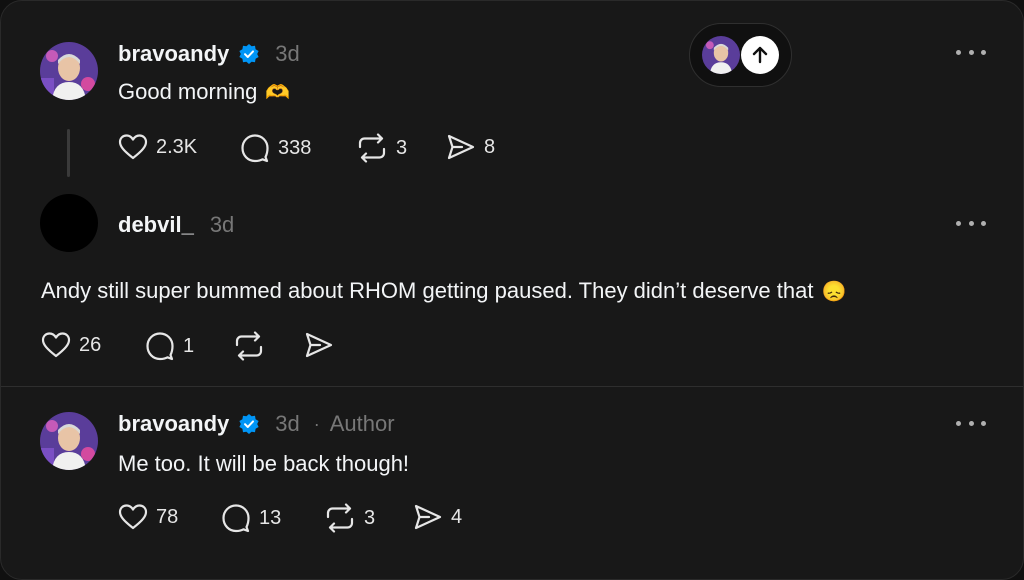 The image size is (1024, 580). I want to click on share-button: 4, so click(437, 517).